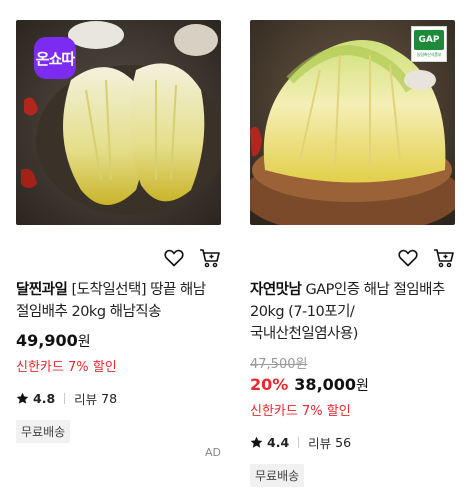 The image size is (472, 497). What do you see at coordinates (279, 364) in the screenshot?
I see `original-price: 47,500원` at bounding box center [279, 364].